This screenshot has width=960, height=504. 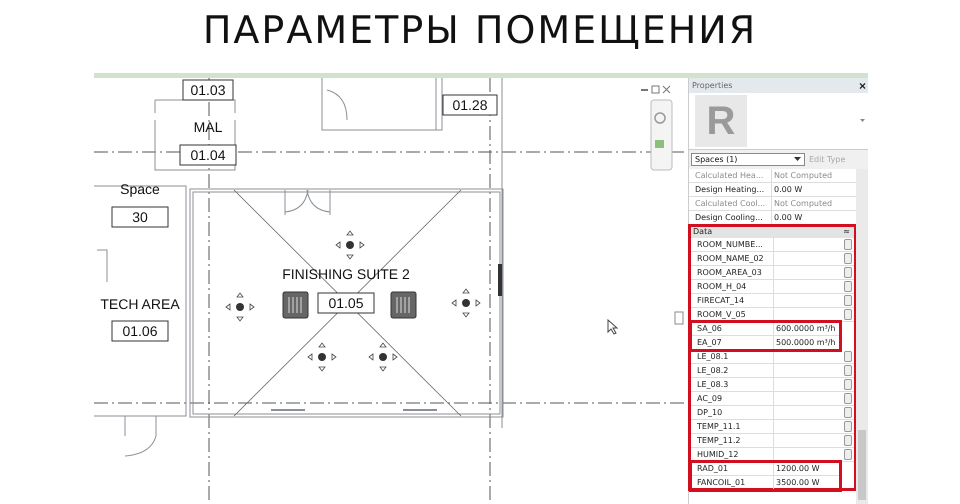 I want to click on panel-title: Properties, so click(x=712, y=85).